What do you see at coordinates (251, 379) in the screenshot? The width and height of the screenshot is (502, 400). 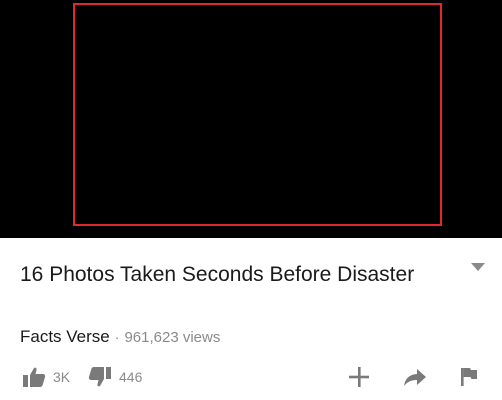 I see `action-bar: 3K 446` at bounding box center [251, 379].